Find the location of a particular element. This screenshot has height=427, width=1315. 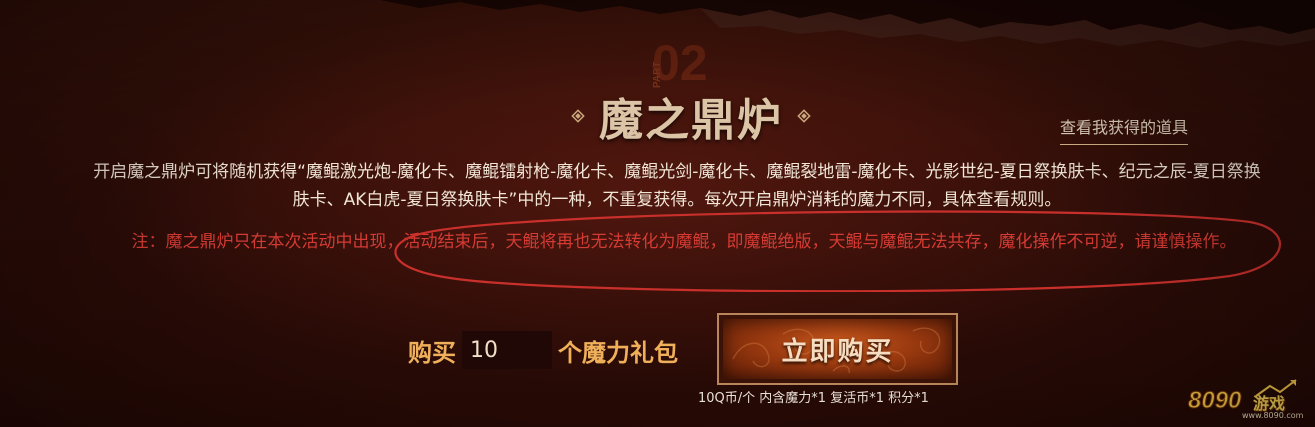

price-info: 10Q币/个 内含魔力*1 复活币*1 积分*1 is located at coordinates (813, 398).